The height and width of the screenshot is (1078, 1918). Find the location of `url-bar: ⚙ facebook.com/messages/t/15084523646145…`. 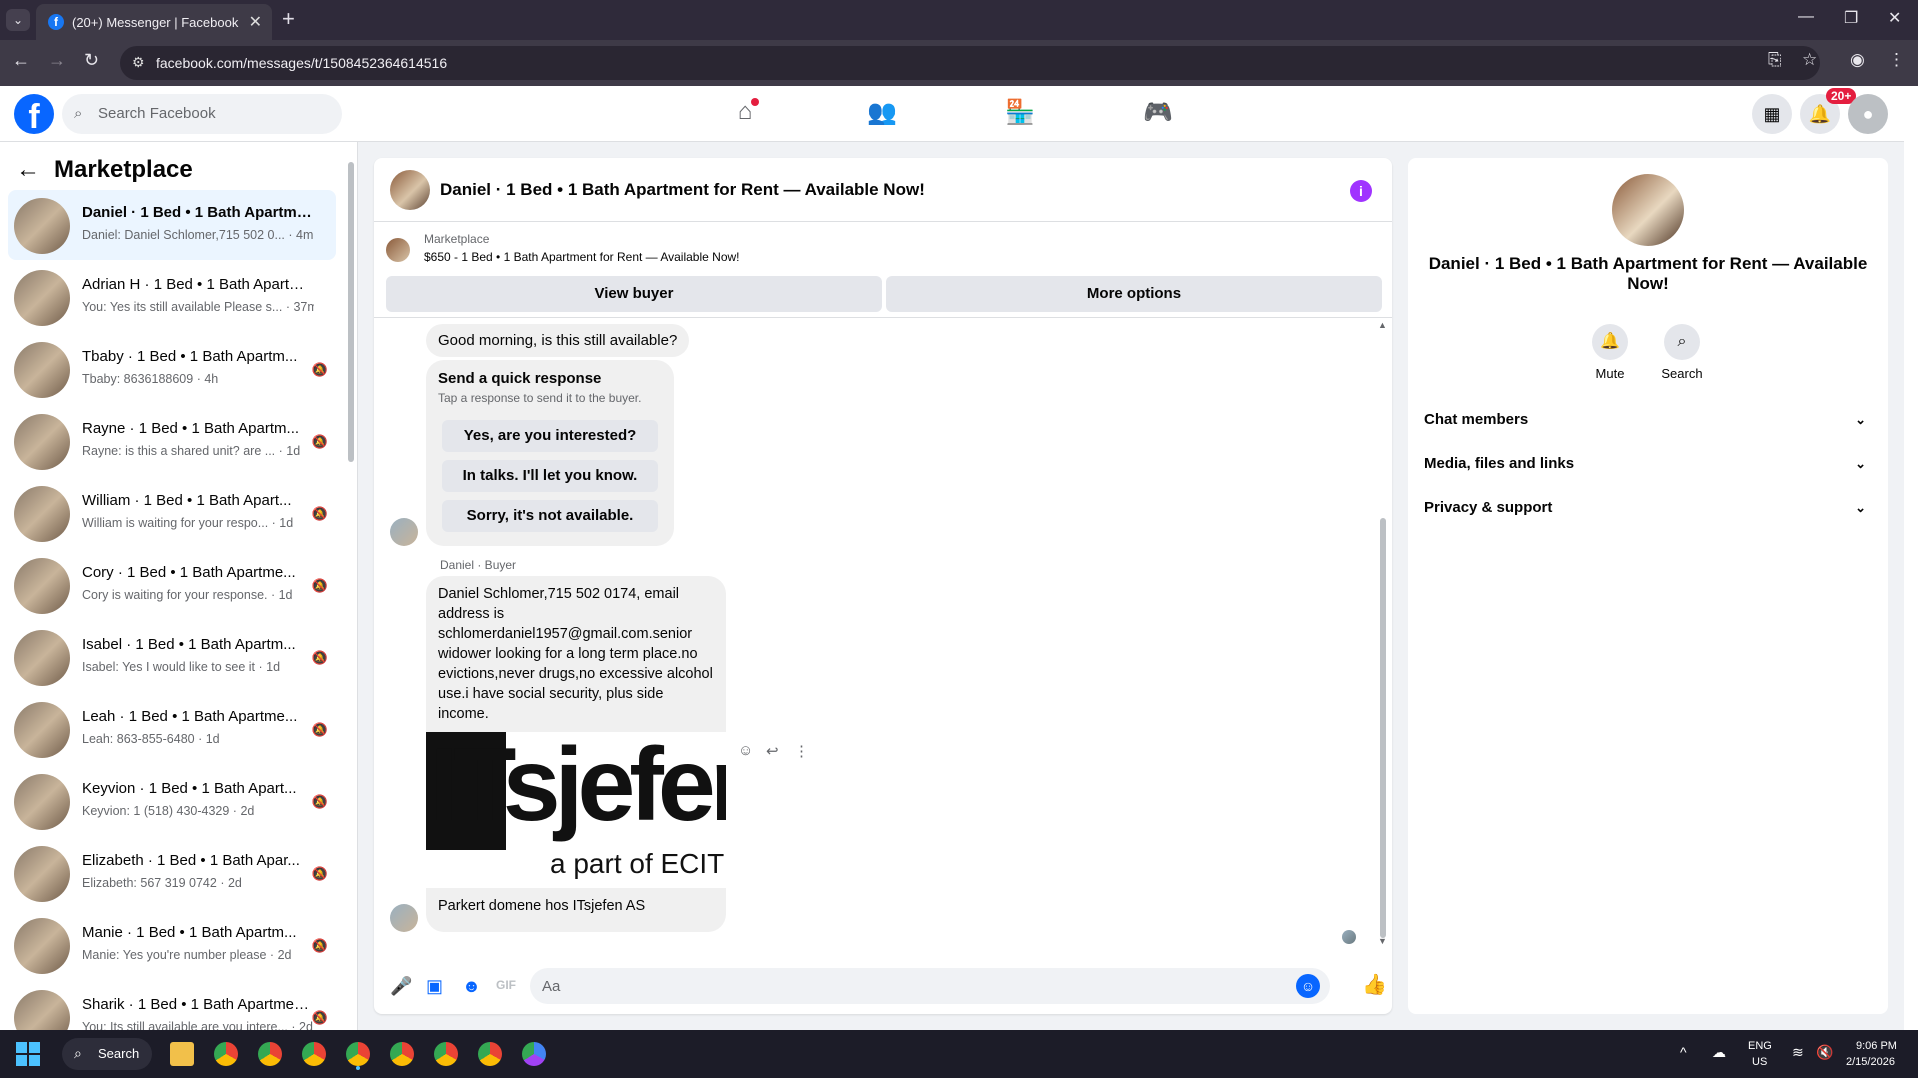

url-bar: ⚙ facebook.com/messages/t/15084523646145… is located at coordinates (970, 63).